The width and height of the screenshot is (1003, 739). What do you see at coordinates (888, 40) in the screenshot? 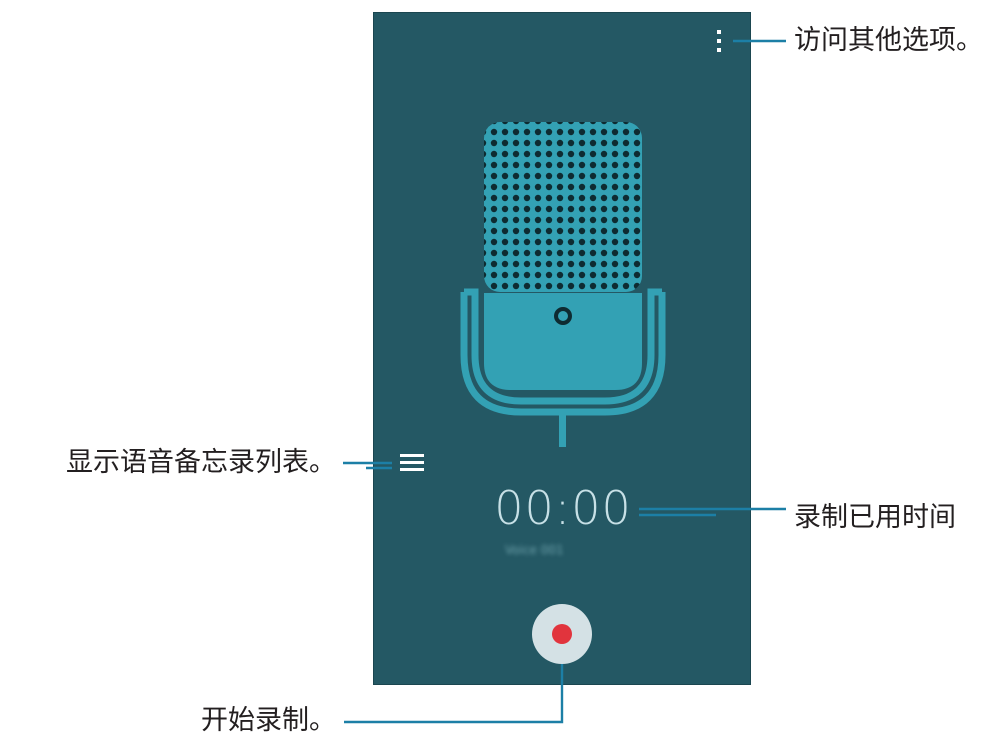
I see `callout-more-options: 访问其他选项。` at bounding box center [888, 40].